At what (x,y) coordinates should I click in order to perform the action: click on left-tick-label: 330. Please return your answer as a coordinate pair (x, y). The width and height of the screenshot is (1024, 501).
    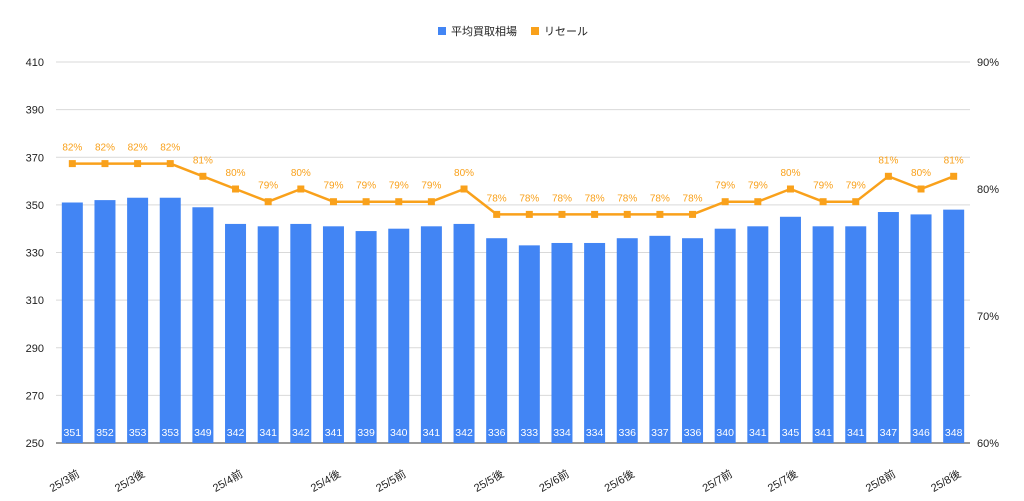
    Looking at the image, I should click on (35, 254).